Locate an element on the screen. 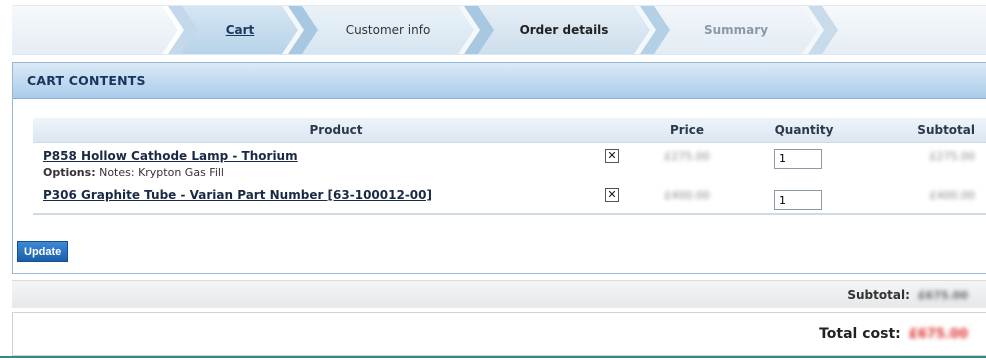 This screenshot has width=986, height=360. total-bar: Total cost: £675.00 is located at coordinates (499, 334).